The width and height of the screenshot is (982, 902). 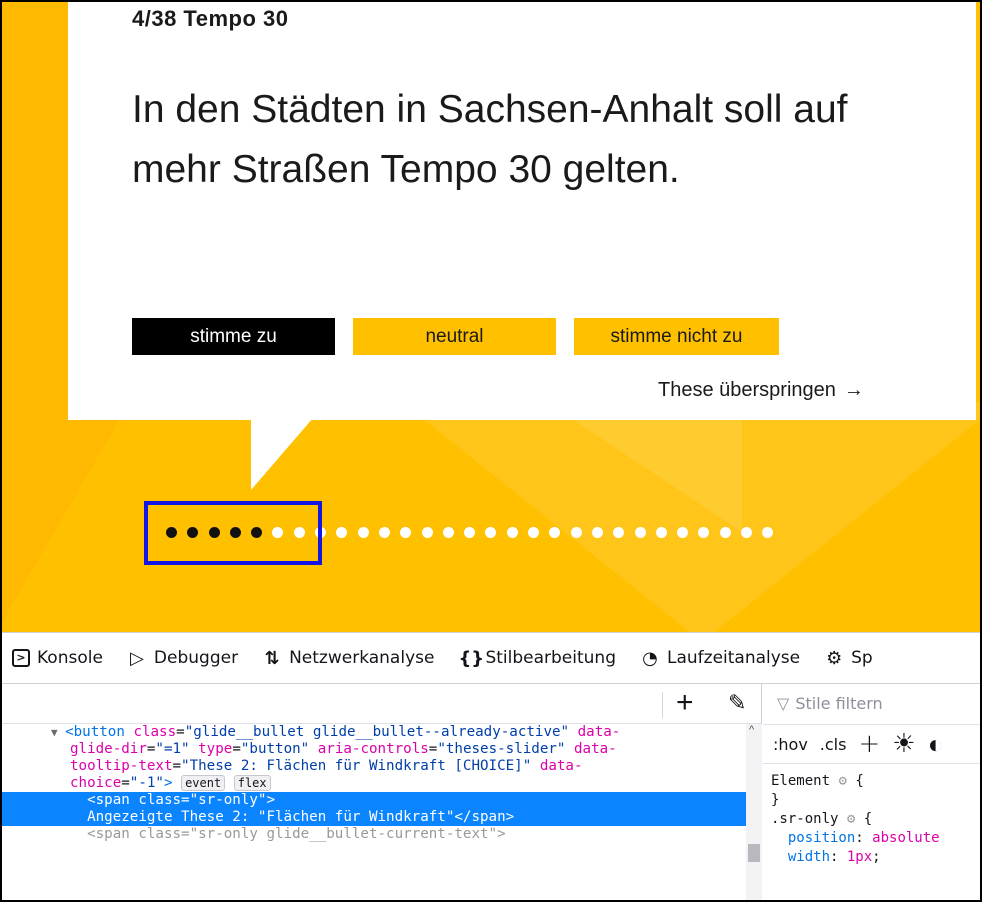 What do you see at coordinates (215, 749) in the screenshot?
I see `attr-name: type` at bounding box center [215, 749].